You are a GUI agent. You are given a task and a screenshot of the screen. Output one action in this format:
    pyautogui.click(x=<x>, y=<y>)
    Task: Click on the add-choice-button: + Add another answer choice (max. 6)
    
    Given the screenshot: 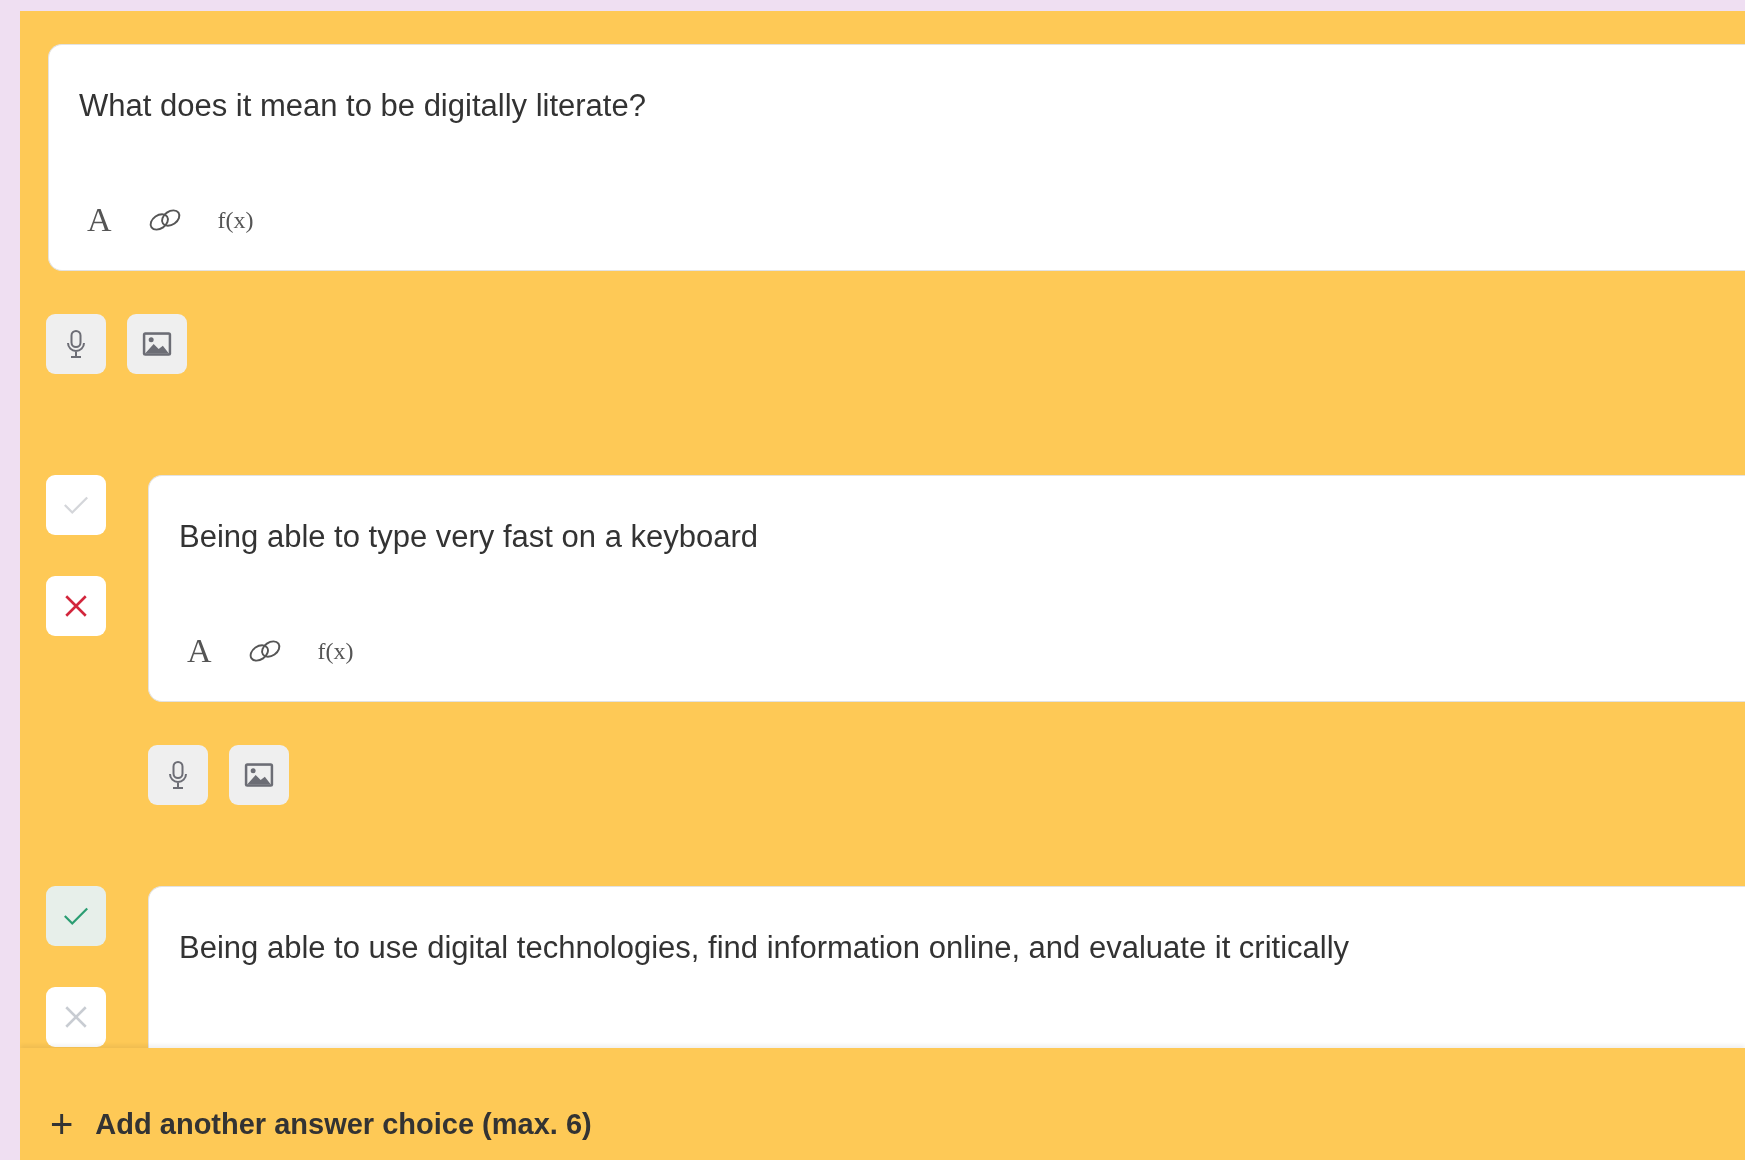 What is the action you would take?
    pyautogui.click(x=321, y=1124)
    